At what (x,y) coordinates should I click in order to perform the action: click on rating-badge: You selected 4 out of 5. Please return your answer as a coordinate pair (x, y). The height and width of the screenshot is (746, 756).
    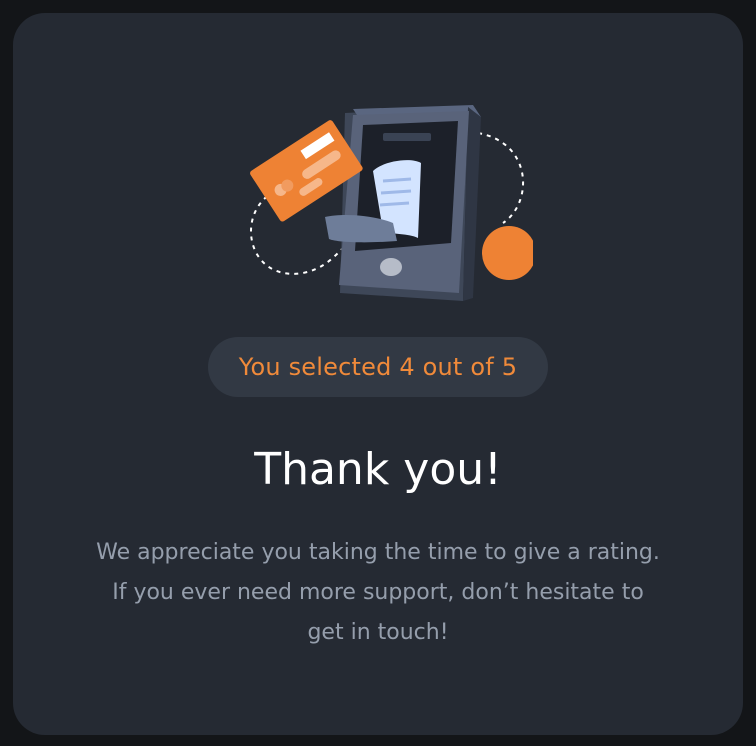
    Looking at the image, I should click on (378, 367).